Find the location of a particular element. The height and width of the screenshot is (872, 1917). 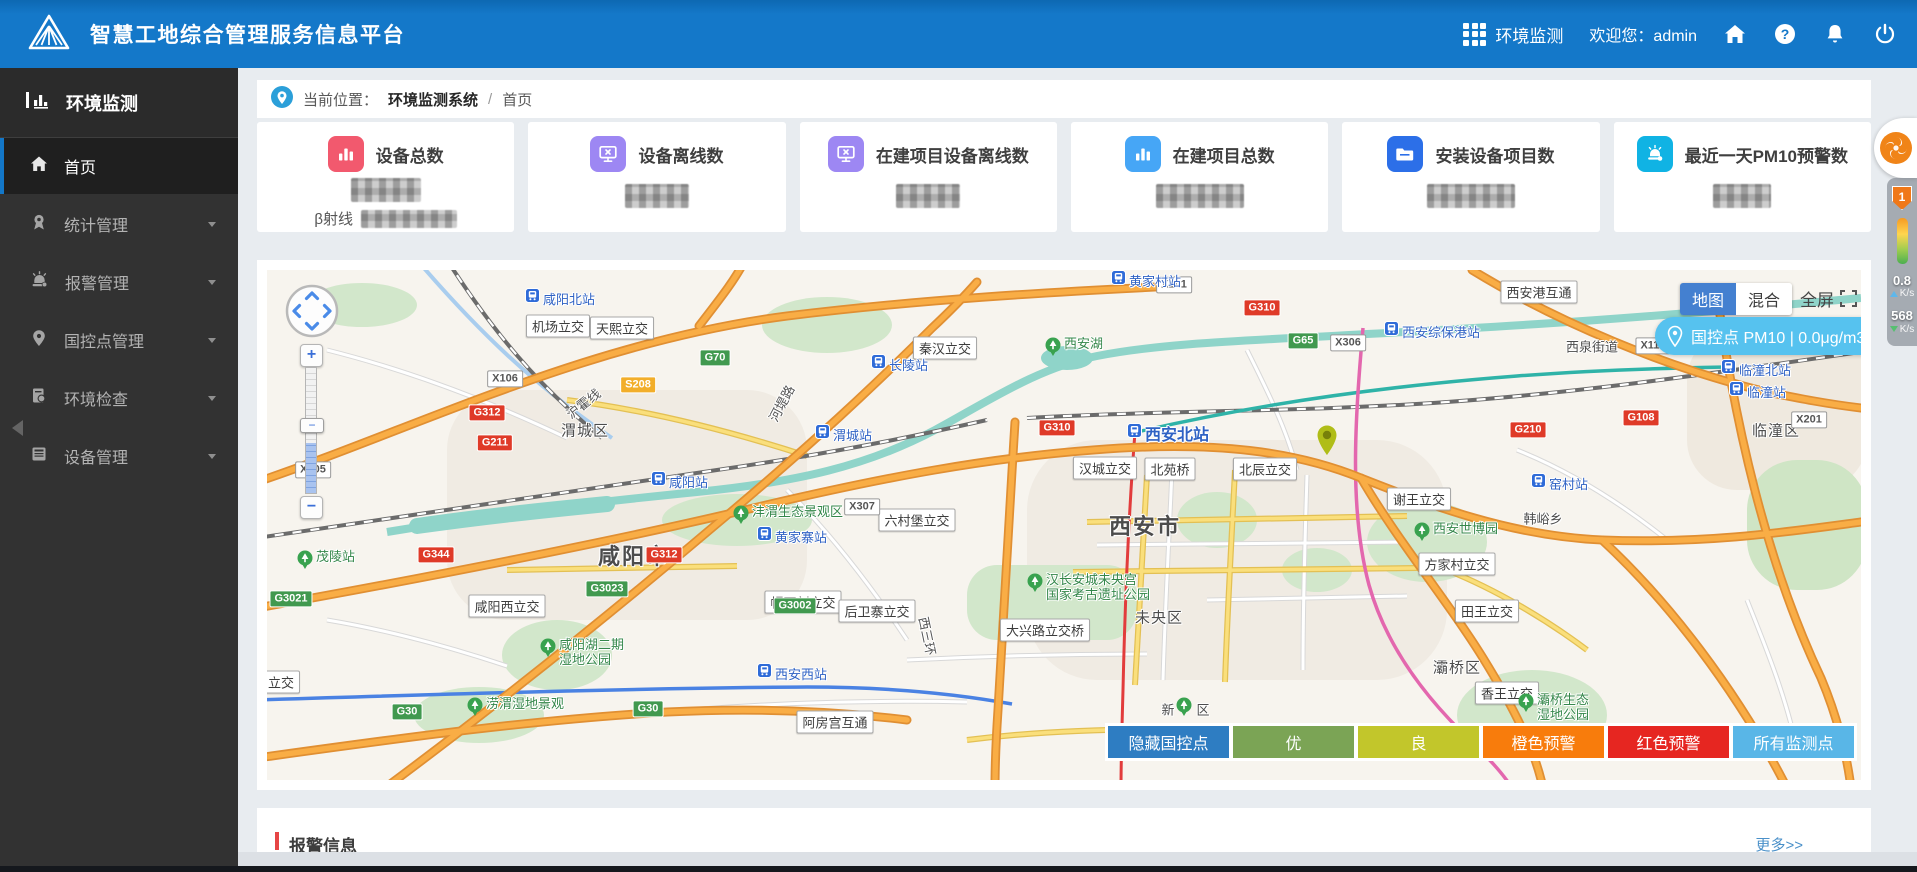

net-speed-widget: 1 0.8 K/s 568 K/s is located at coordinates (1902, 262).